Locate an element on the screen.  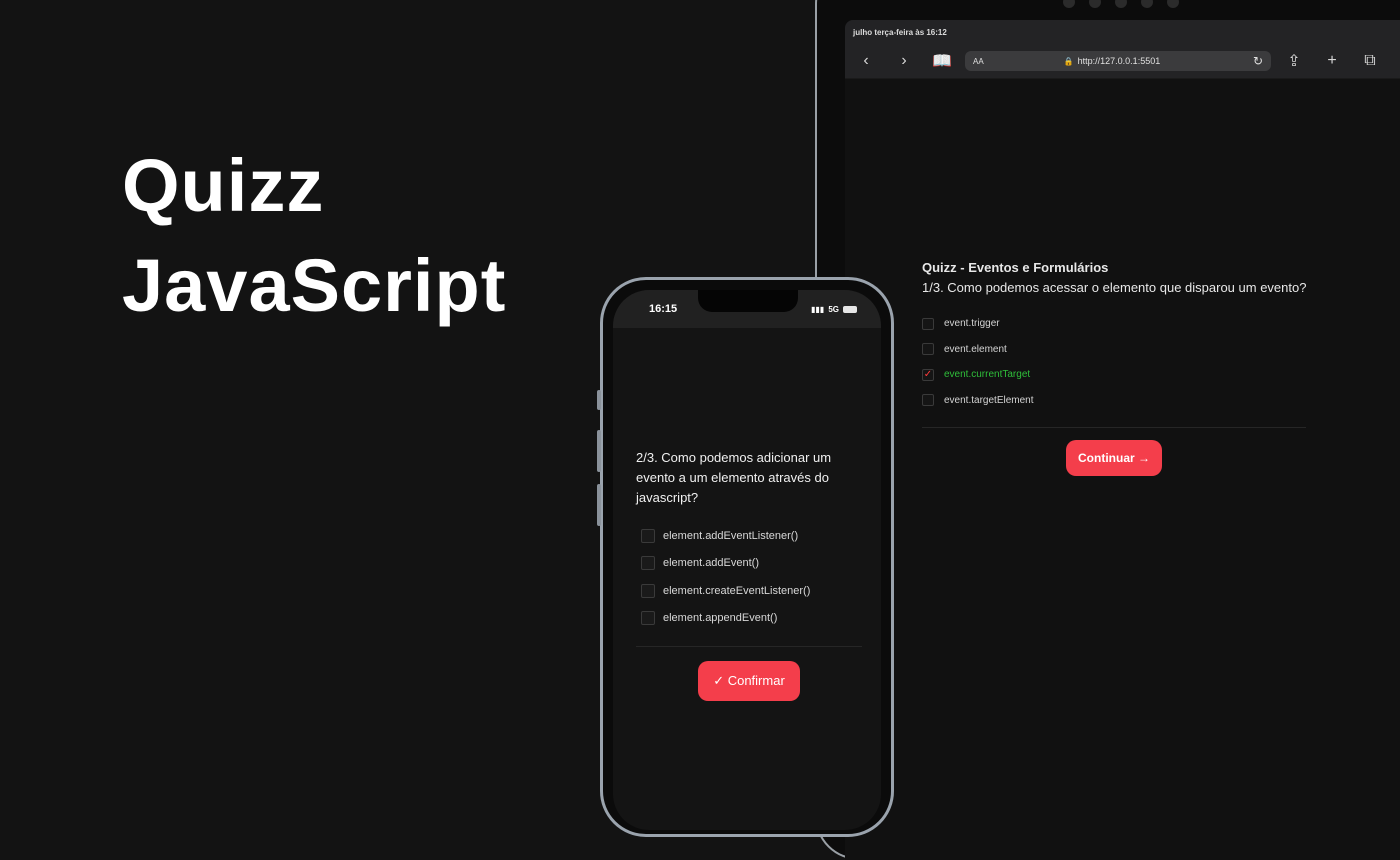
option-item: element.createEventListener() is located at coordinates (749, 591).